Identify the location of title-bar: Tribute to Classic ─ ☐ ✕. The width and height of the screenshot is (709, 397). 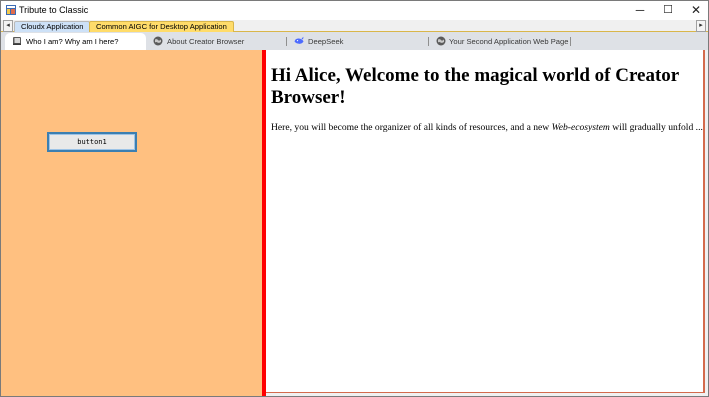
(354, 10).